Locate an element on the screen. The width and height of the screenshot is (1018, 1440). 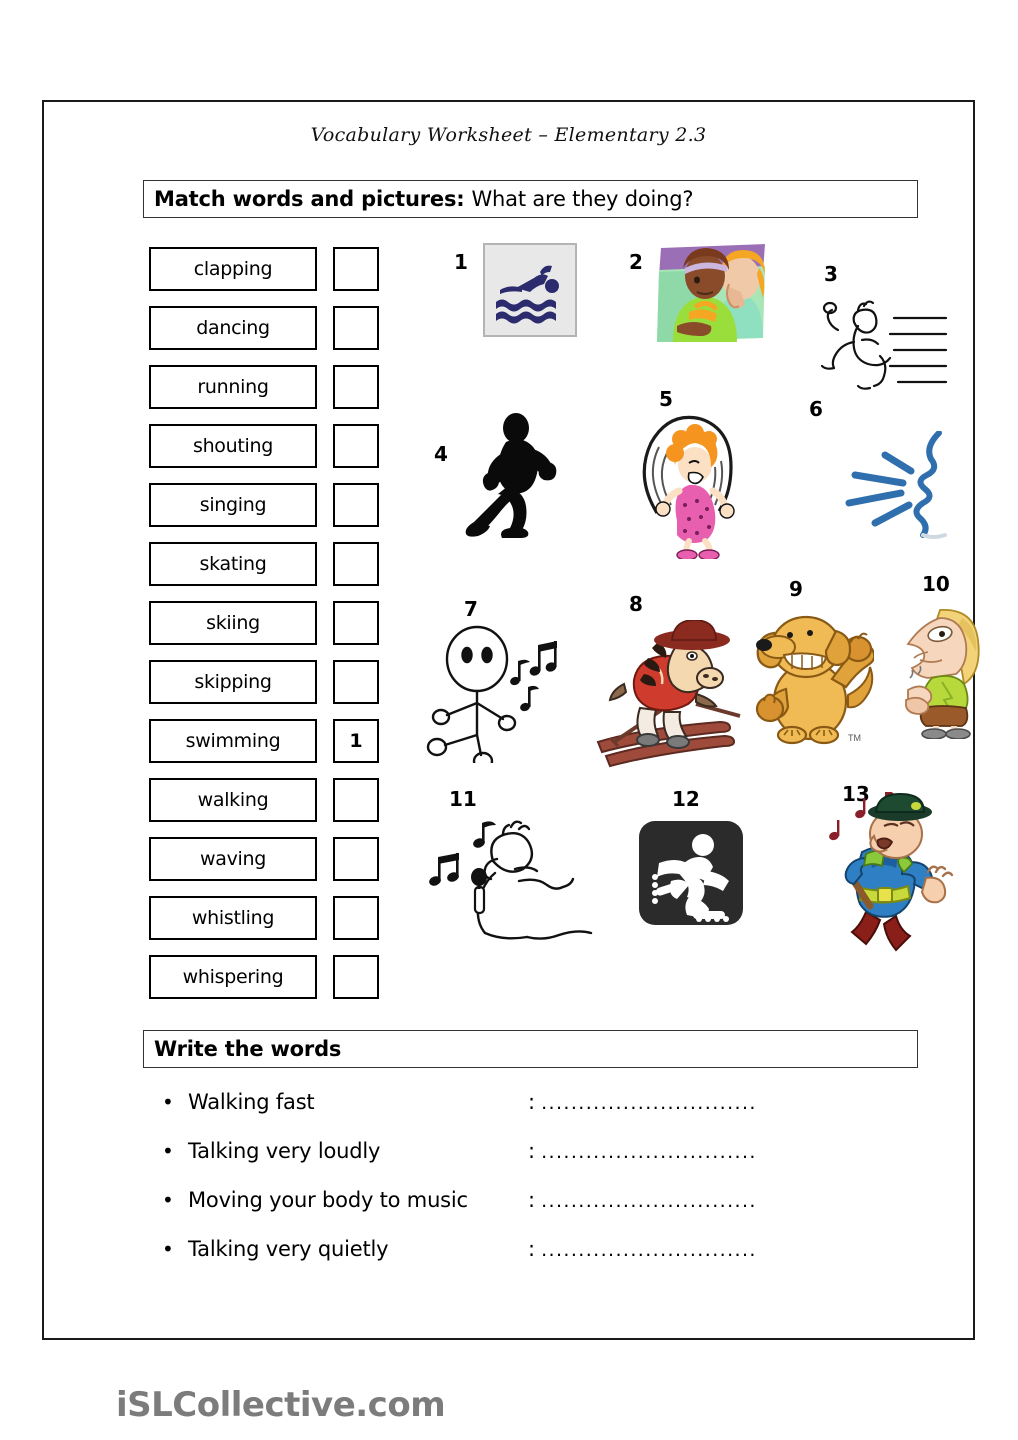
answer-box-skiing is located at coordinates (356, 623).